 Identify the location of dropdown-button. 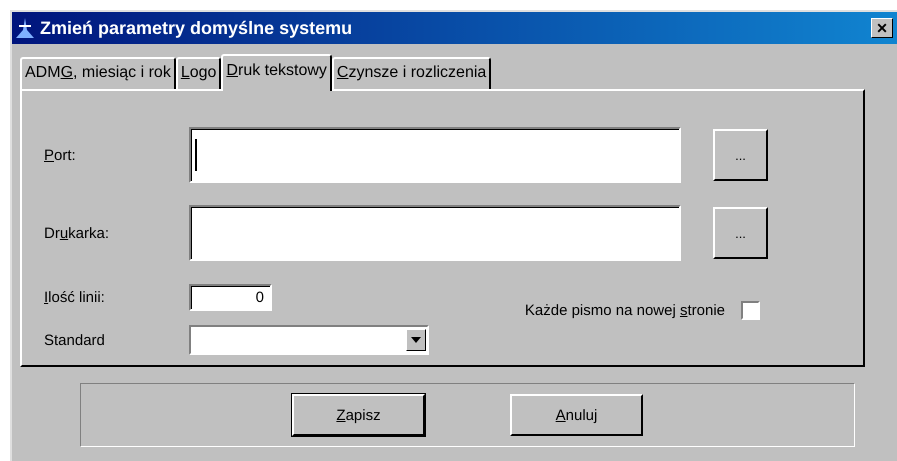
(416, 340).